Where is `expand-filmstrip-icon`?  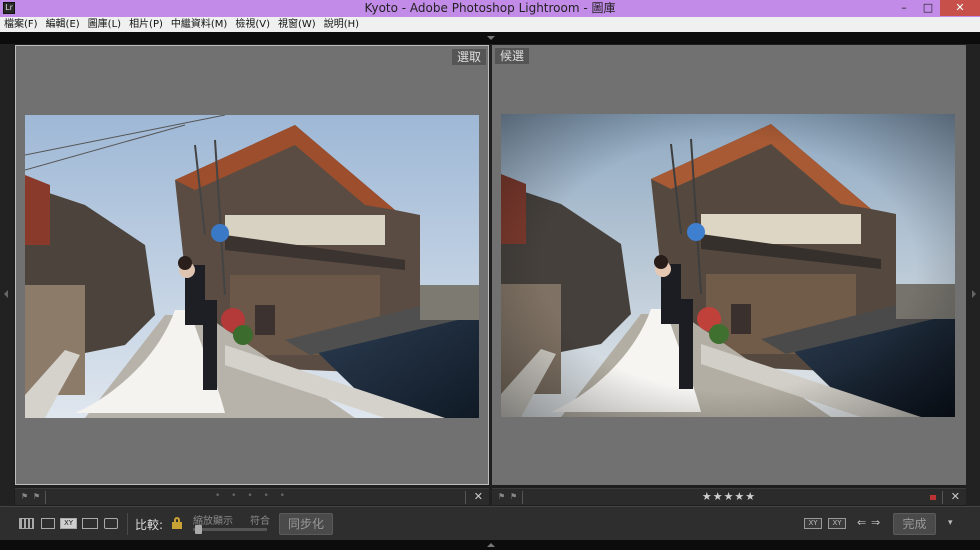 expand-filmstrip-icon is located at coordinates (491, 545).